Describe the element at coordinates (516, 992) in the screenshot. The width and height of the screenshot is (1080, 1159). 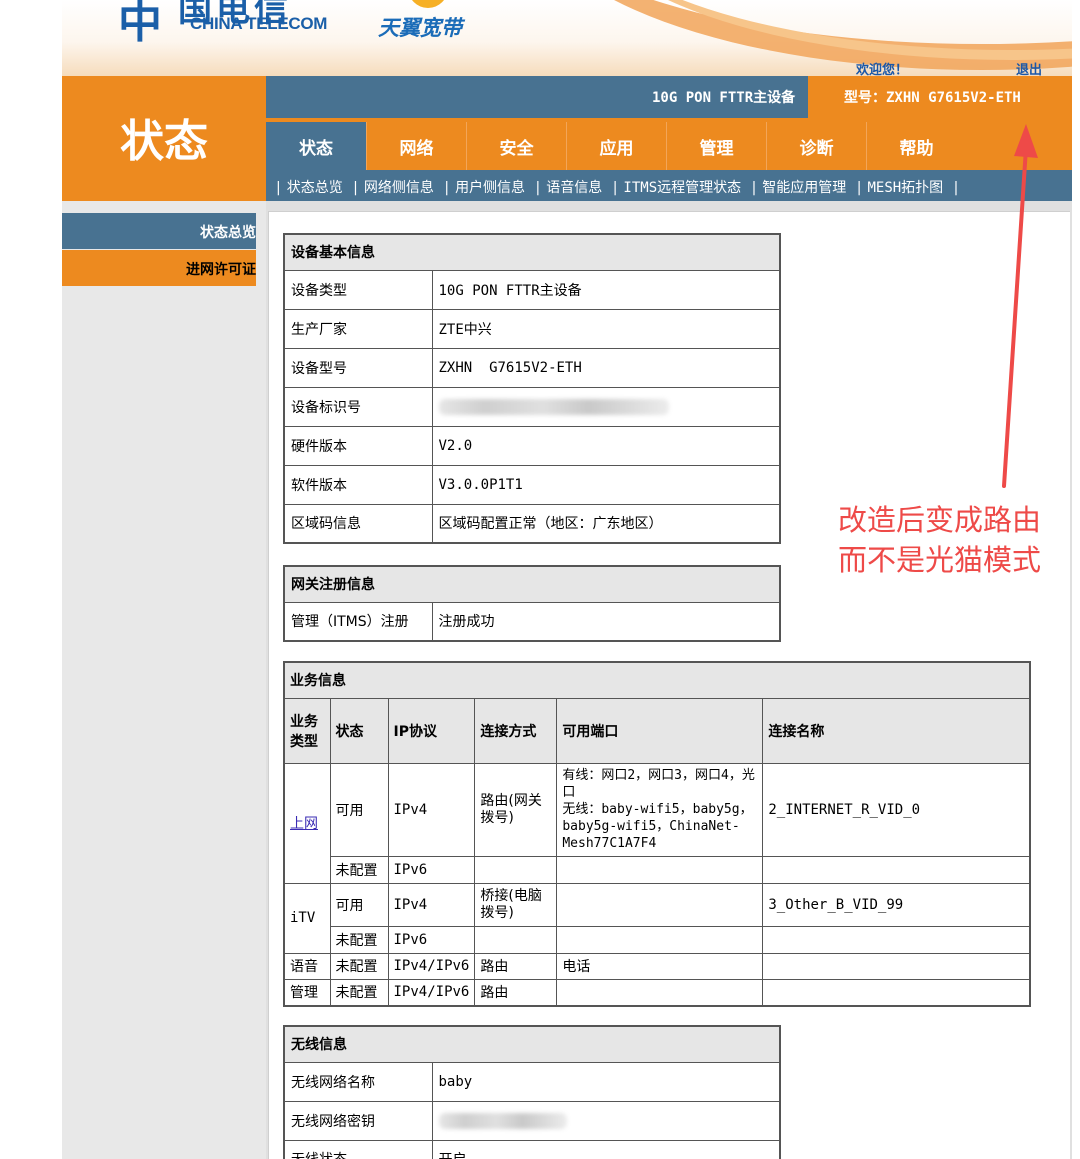
I see `management-mode: 路由` at that location.